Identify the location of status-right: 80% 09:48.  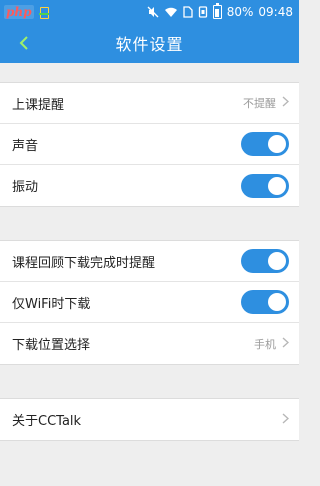
(220, 10).